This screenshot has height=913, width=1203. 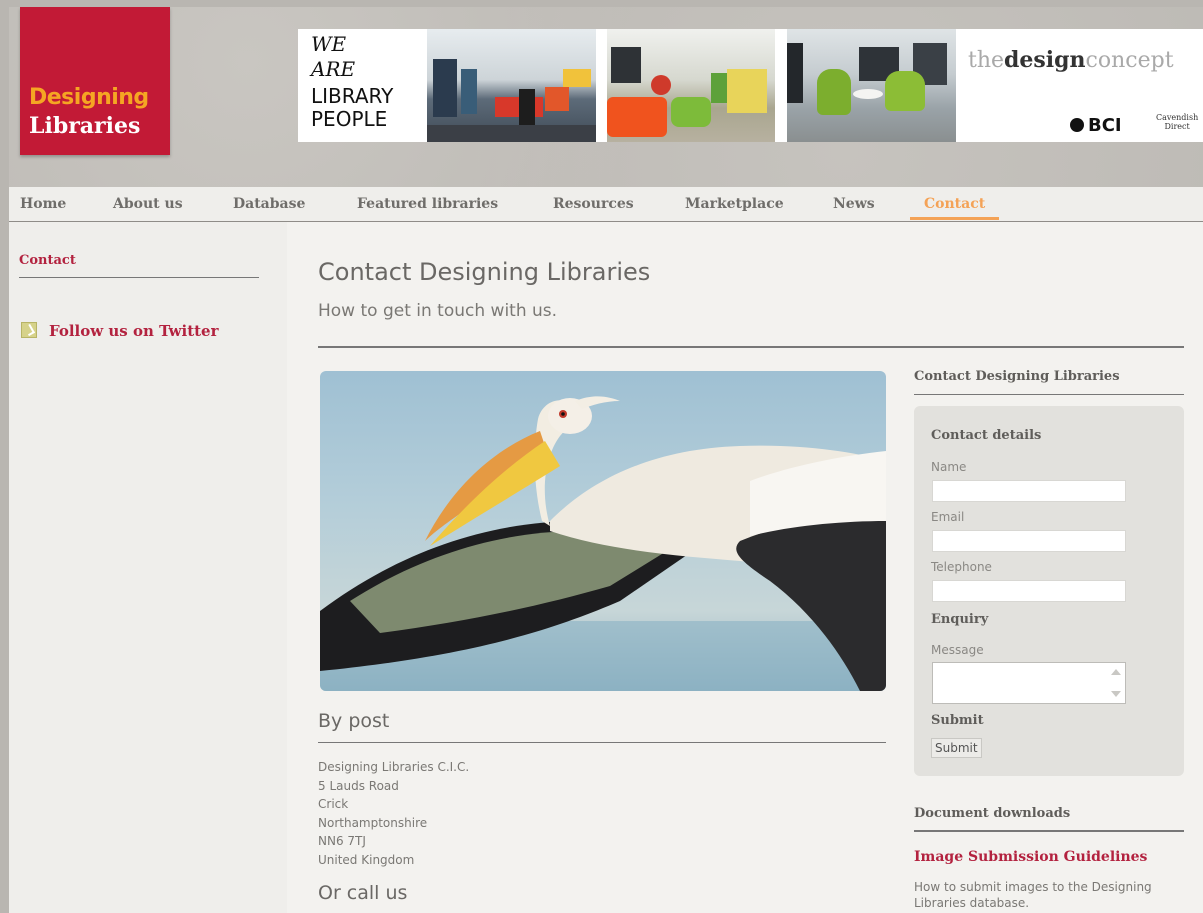 I want to click on we-are-library-people: WE ARE LIBRARY PEOPLE, so click(x=362, y=85).